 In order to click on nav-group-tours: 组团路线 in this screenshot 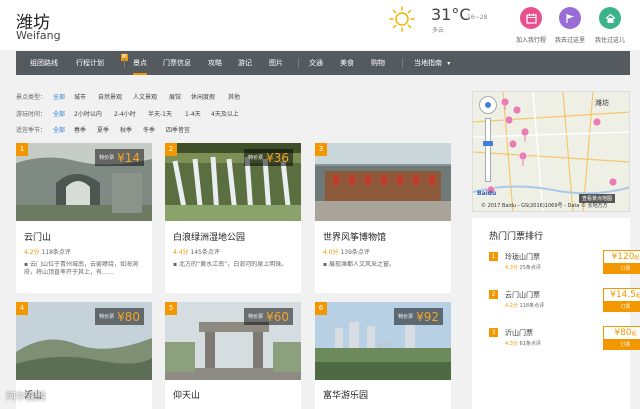, I will do `click(44, 63)`.